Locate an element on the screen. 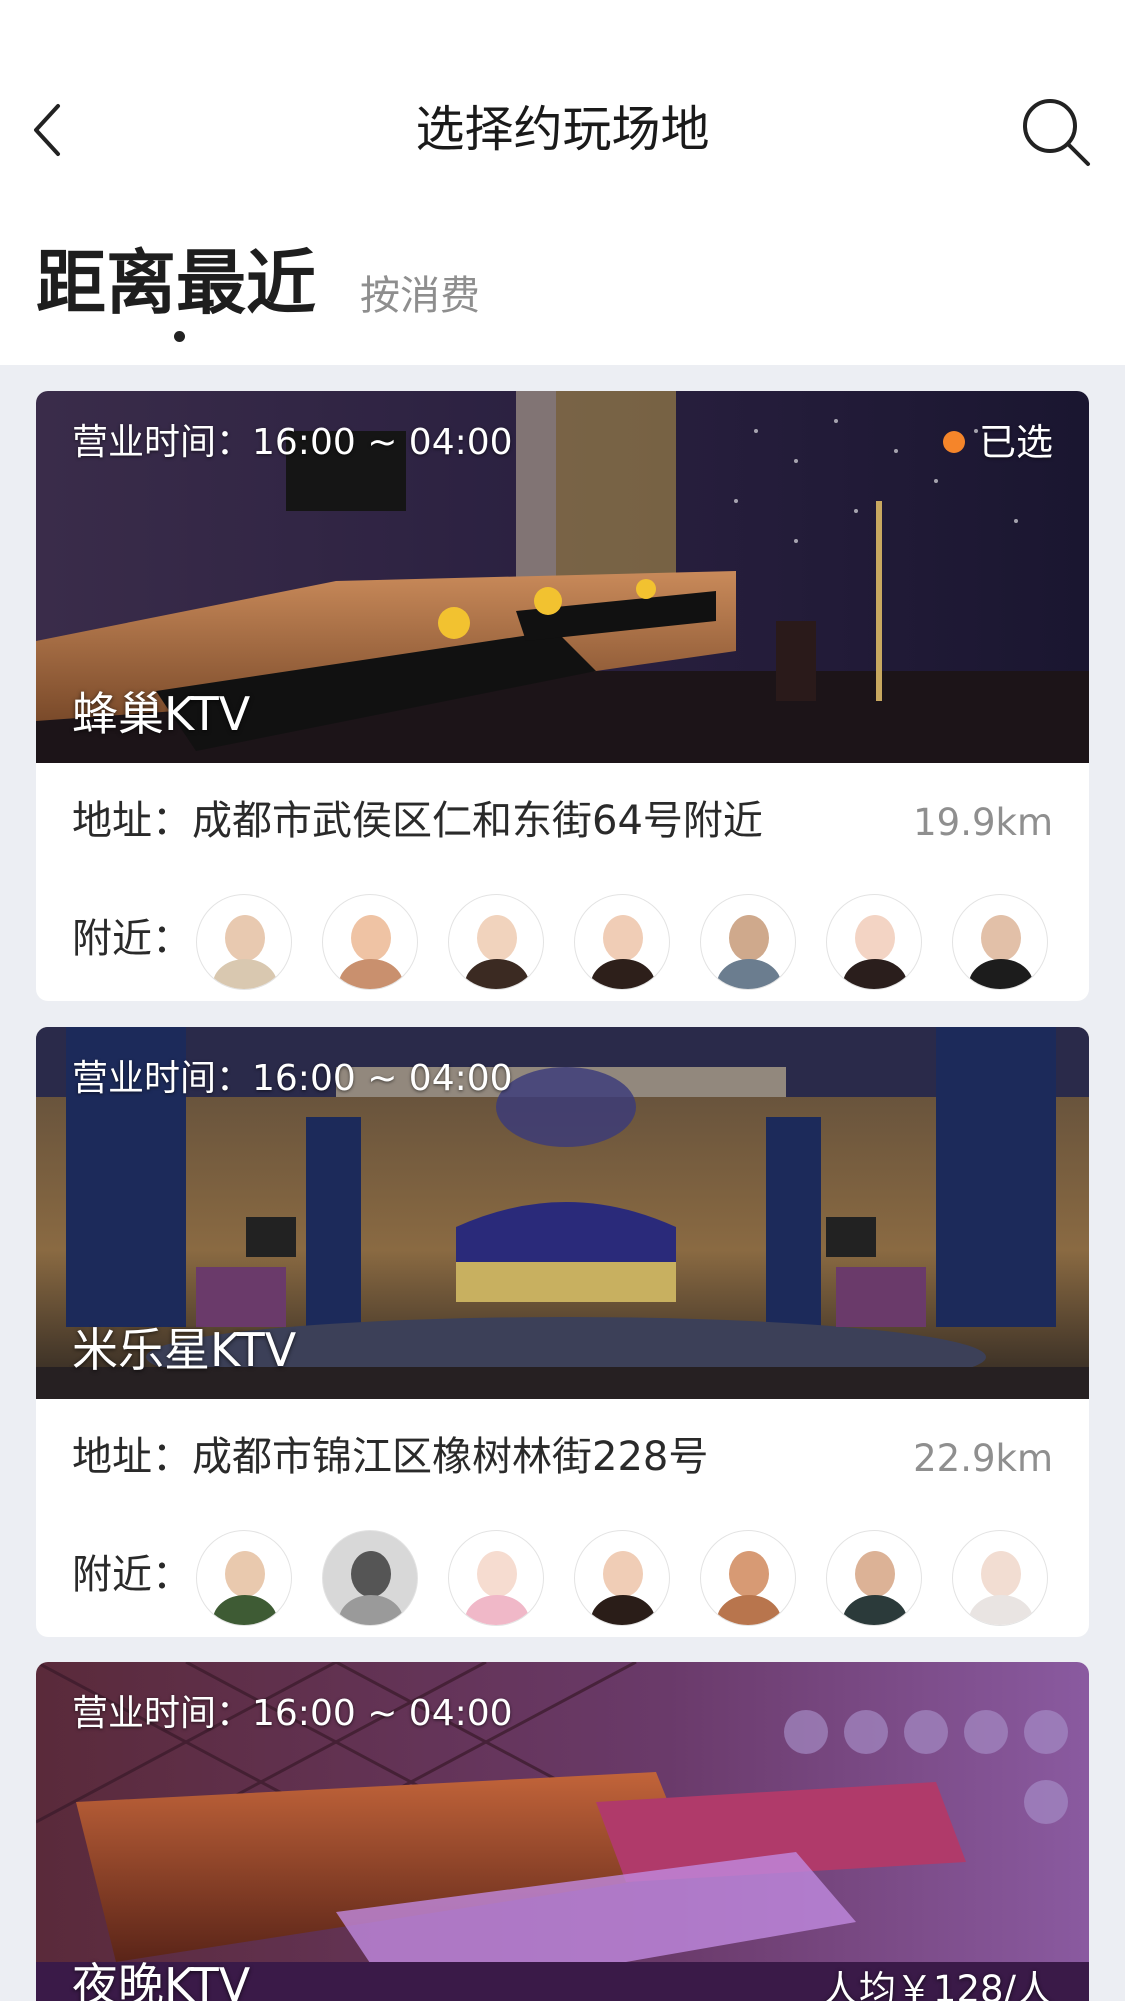 This screenshot has height=2001, width=1125. venue-name: 夜晚KTV is located at coordinates (161, 1979).